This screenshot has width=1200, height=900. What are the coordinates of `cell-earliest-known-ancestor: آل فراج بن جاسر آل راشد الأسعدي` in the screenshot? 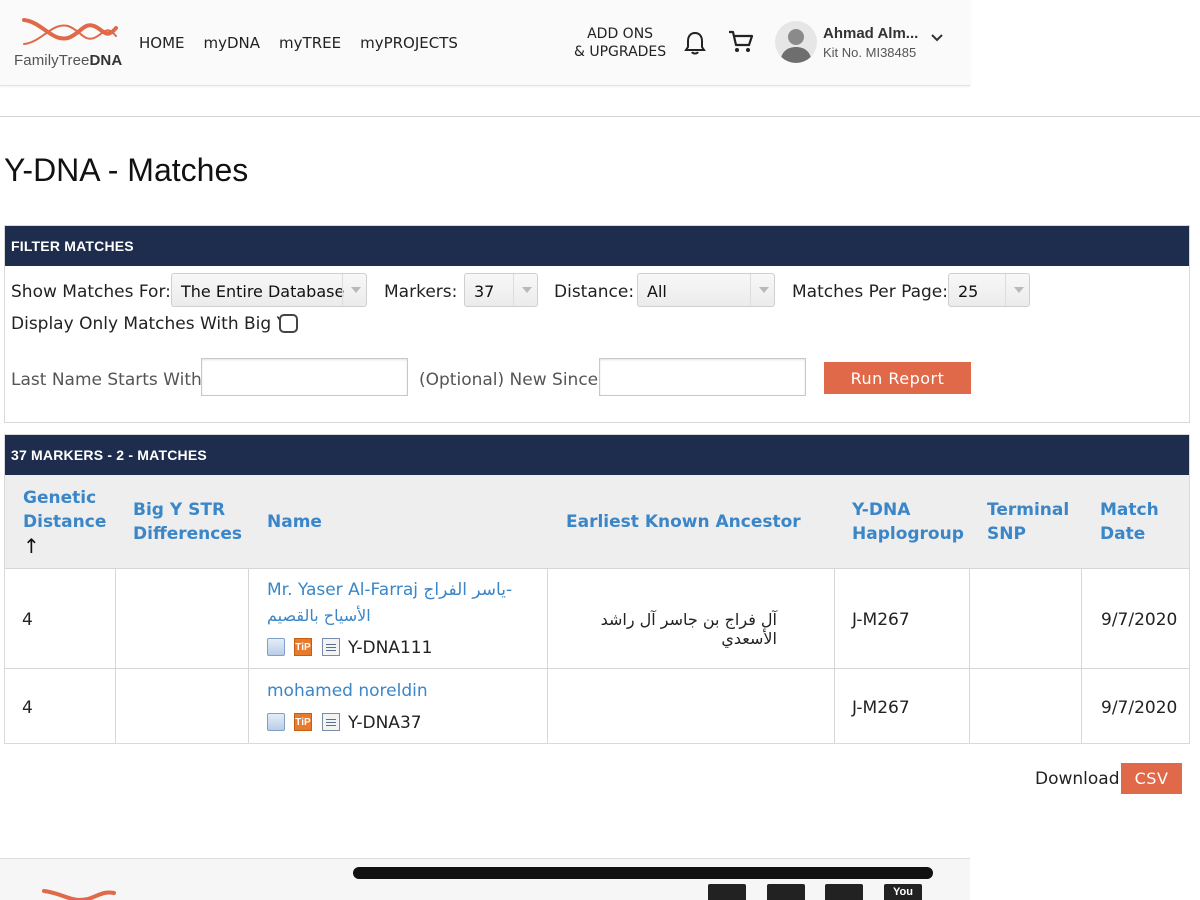 It's located at (688, 629).